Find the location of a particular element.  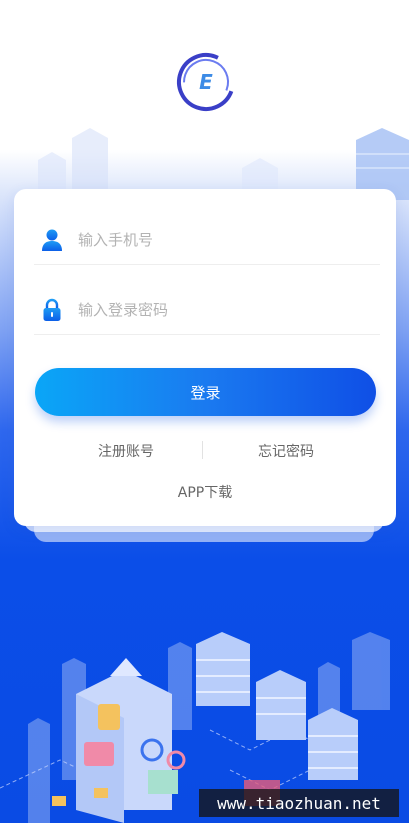

register-link: 注册账号 is located at coordinates (126, 451).